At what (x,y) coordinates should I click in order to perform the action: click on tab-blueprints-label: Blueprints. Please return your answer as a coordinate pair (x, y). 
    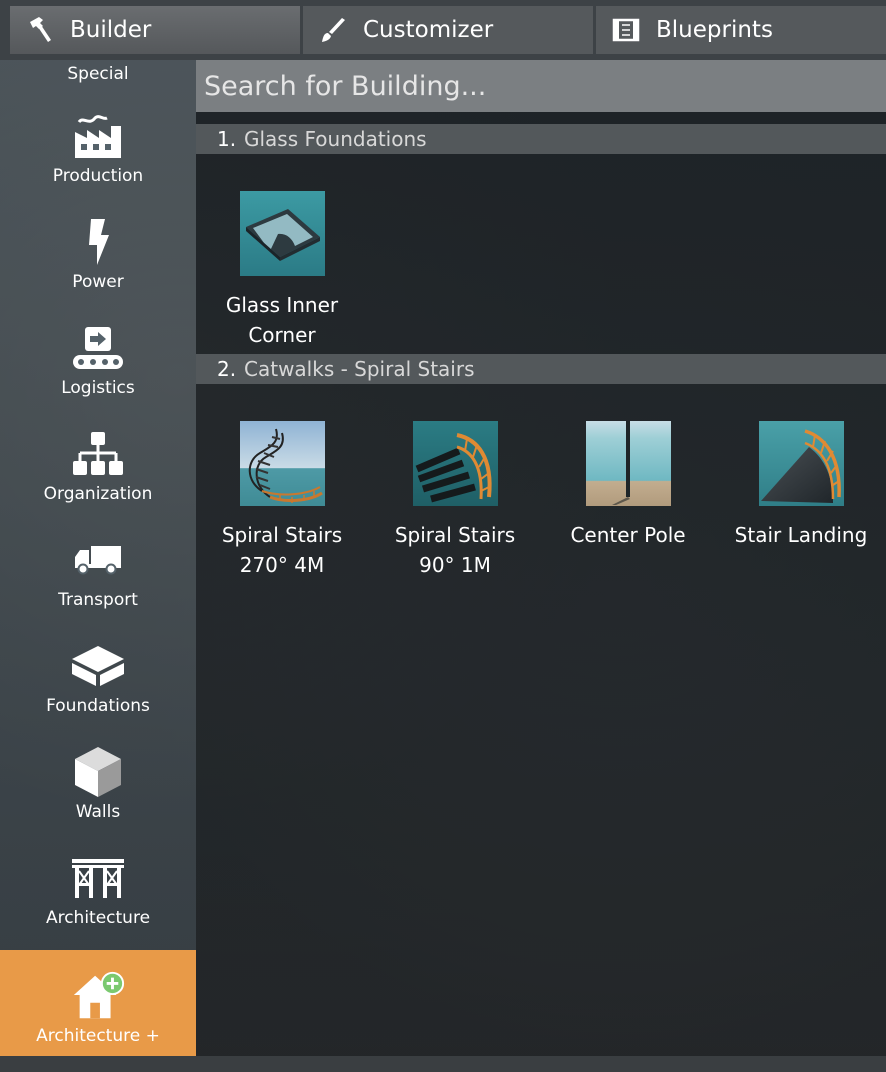
    Looking at the image, I should click on (714, 30).